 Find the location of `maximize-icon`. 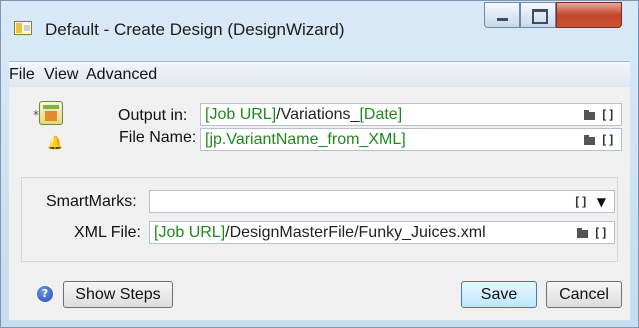

maximize-icon is located at coordinates (540, 16).